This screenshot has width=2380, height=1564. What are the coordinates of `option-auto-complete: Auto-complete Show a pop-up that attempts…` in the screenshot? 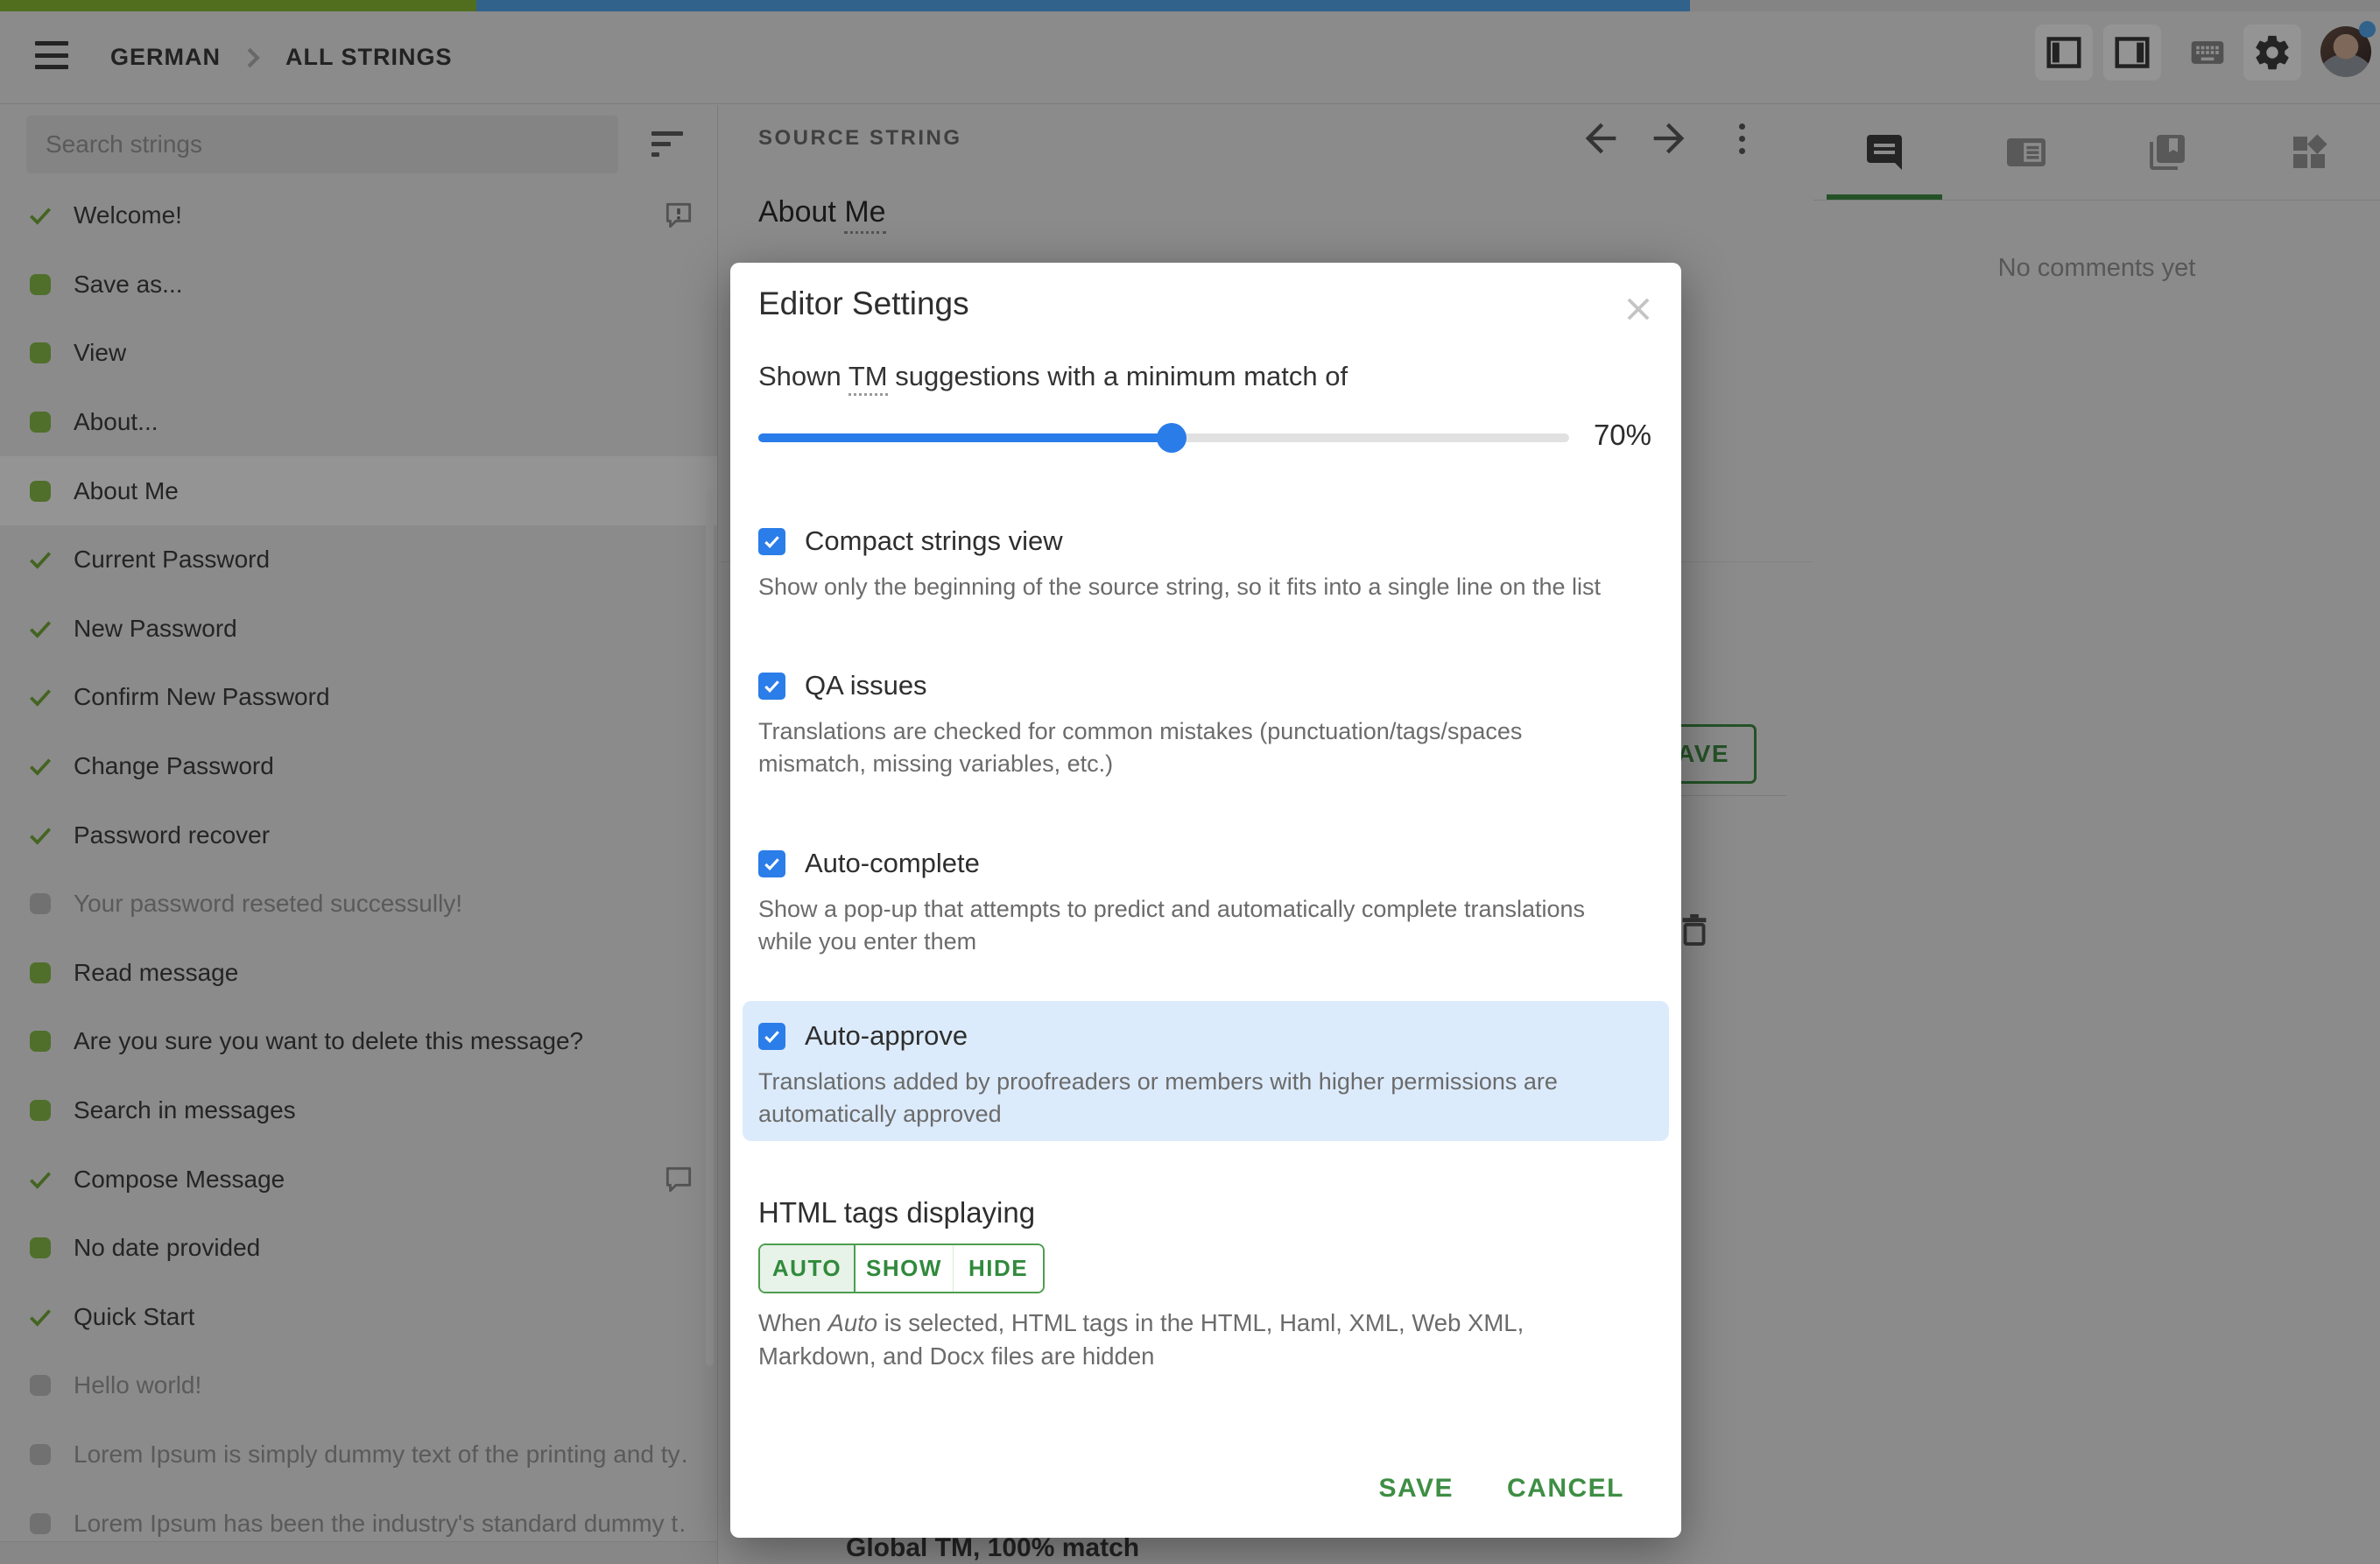 It's located at (1205, 903).